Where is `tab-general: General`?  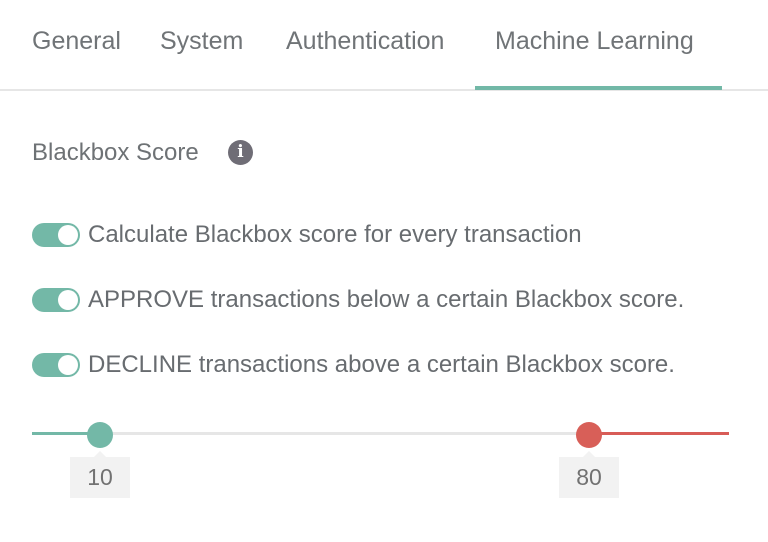 tab-general: General is located at coordinates (76, 41).